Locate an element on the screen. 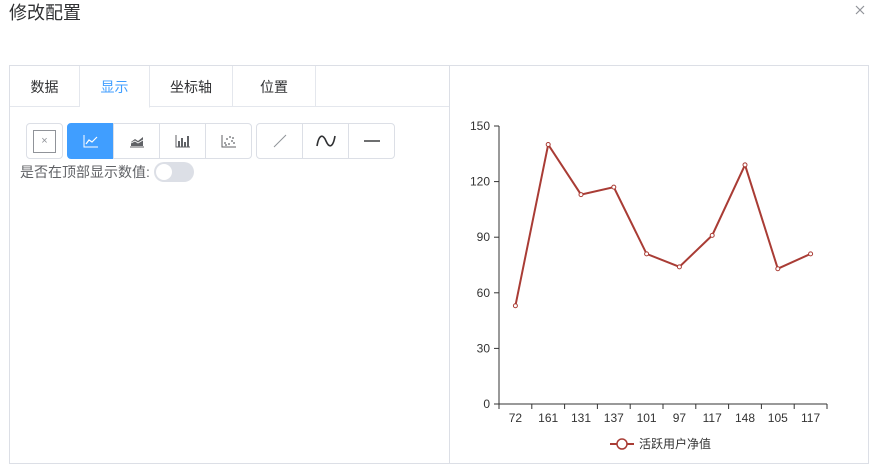 The image size is (871, 472). area-chart-button is located at coordinates (136, 141).